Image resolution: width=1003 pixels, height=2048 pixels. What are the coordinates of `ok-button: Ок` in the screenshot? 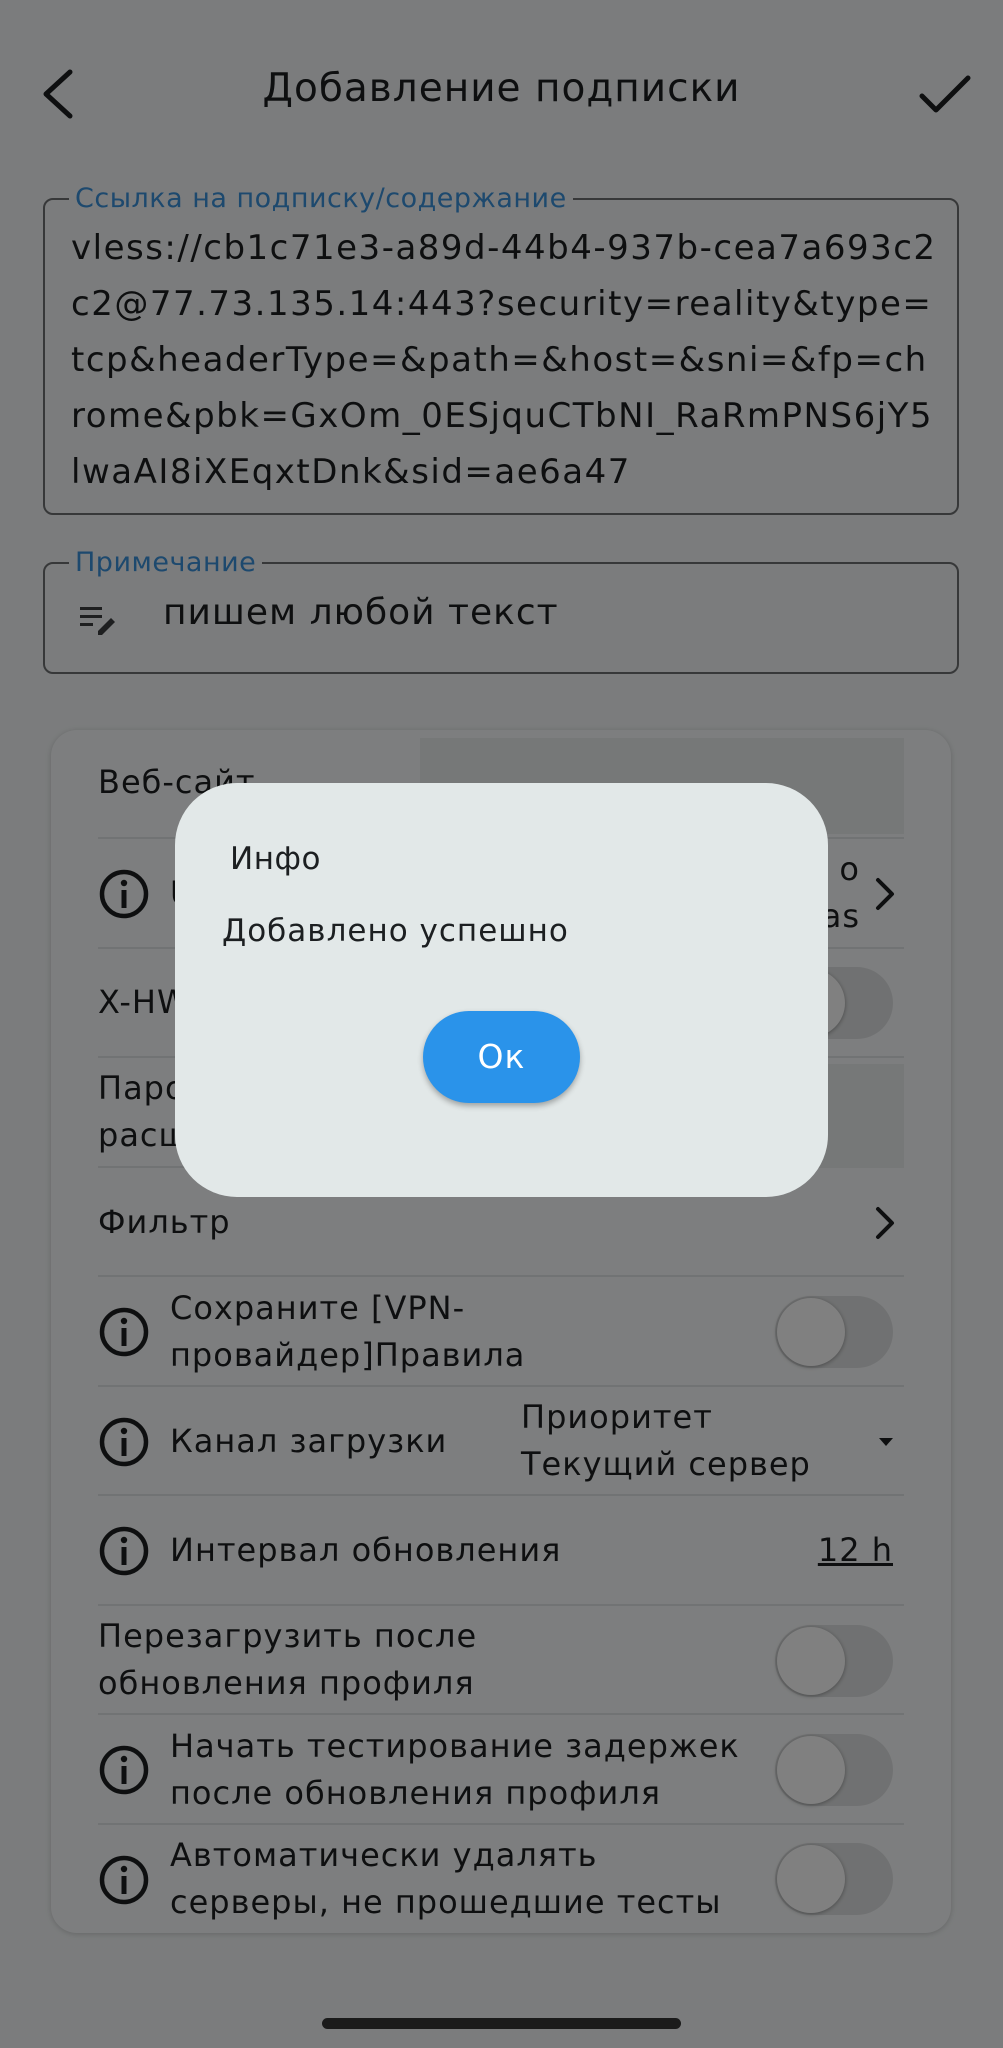 It's located at (501, 1057).